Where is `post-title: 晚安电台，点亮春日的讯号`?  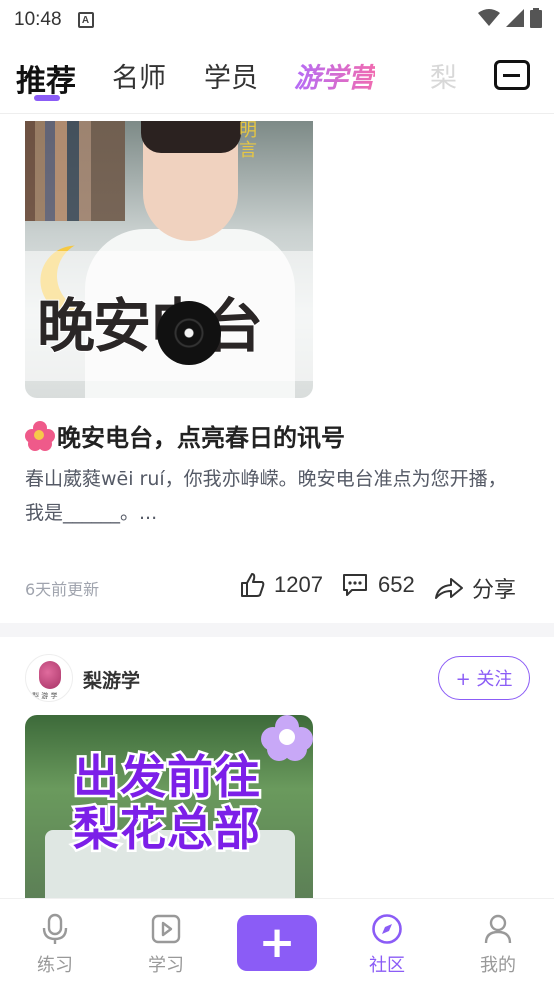 post-title: 晚安电台，点亮春日的讯号 is located at coordinates (185, 435).